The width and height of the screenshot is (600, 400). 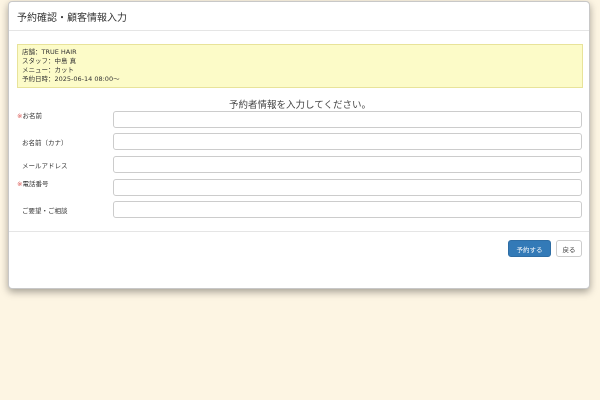 What do you see at coordinates (347, 209) in the screenshot?
I see `request-input` at bounding box center [347, 209].